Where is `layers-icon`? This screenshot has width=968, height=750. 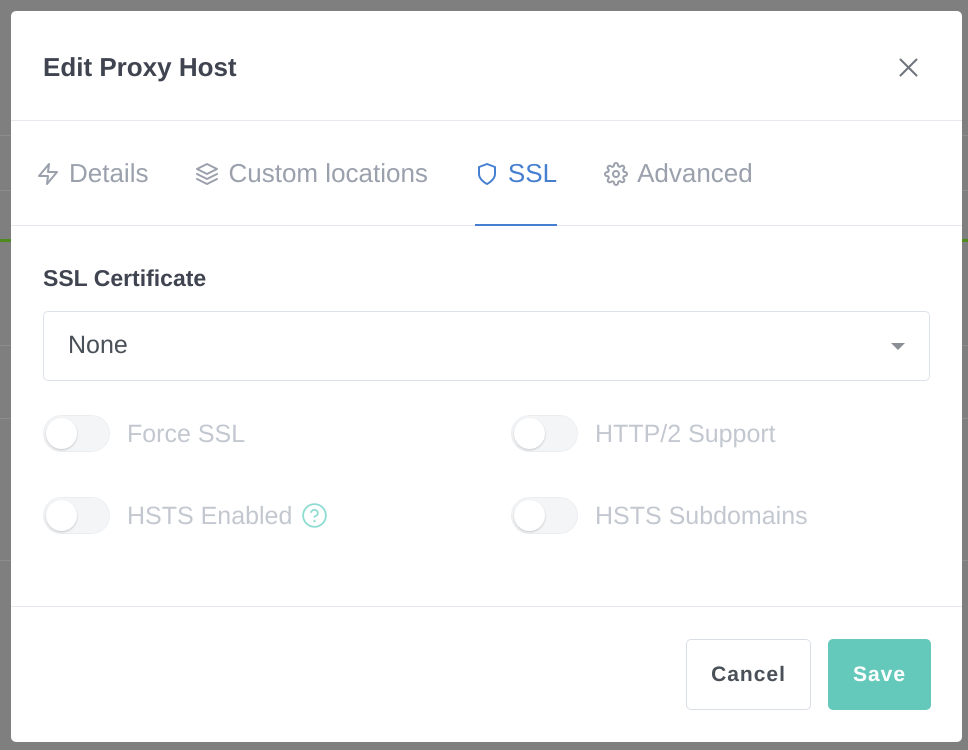
layers-icon is located at coordinates (207, 174).